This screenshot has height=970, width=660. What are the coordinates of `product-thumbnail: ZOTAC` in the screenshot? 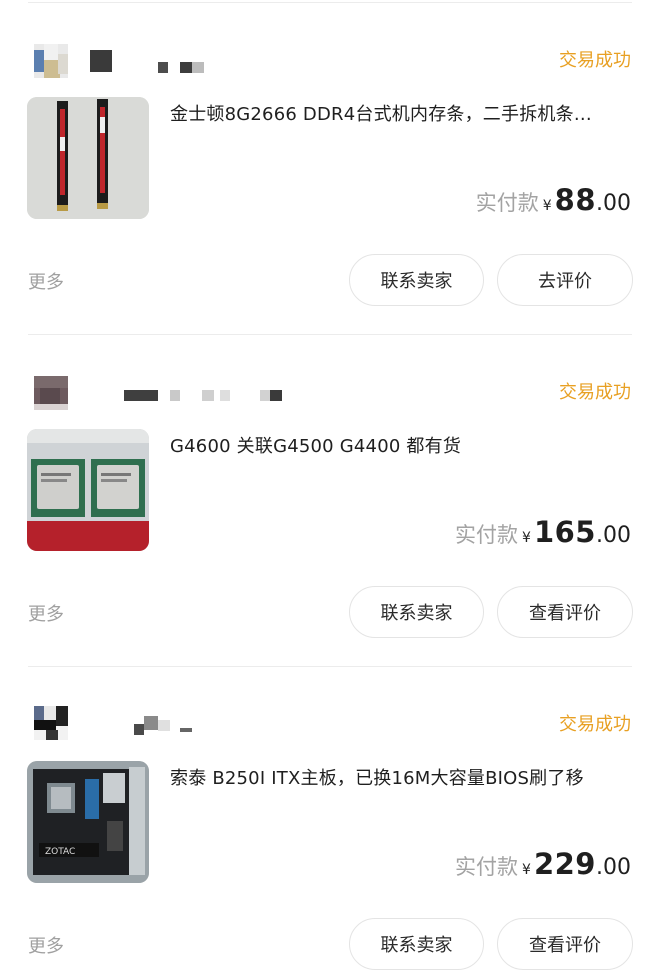 It's located at (88, 822).